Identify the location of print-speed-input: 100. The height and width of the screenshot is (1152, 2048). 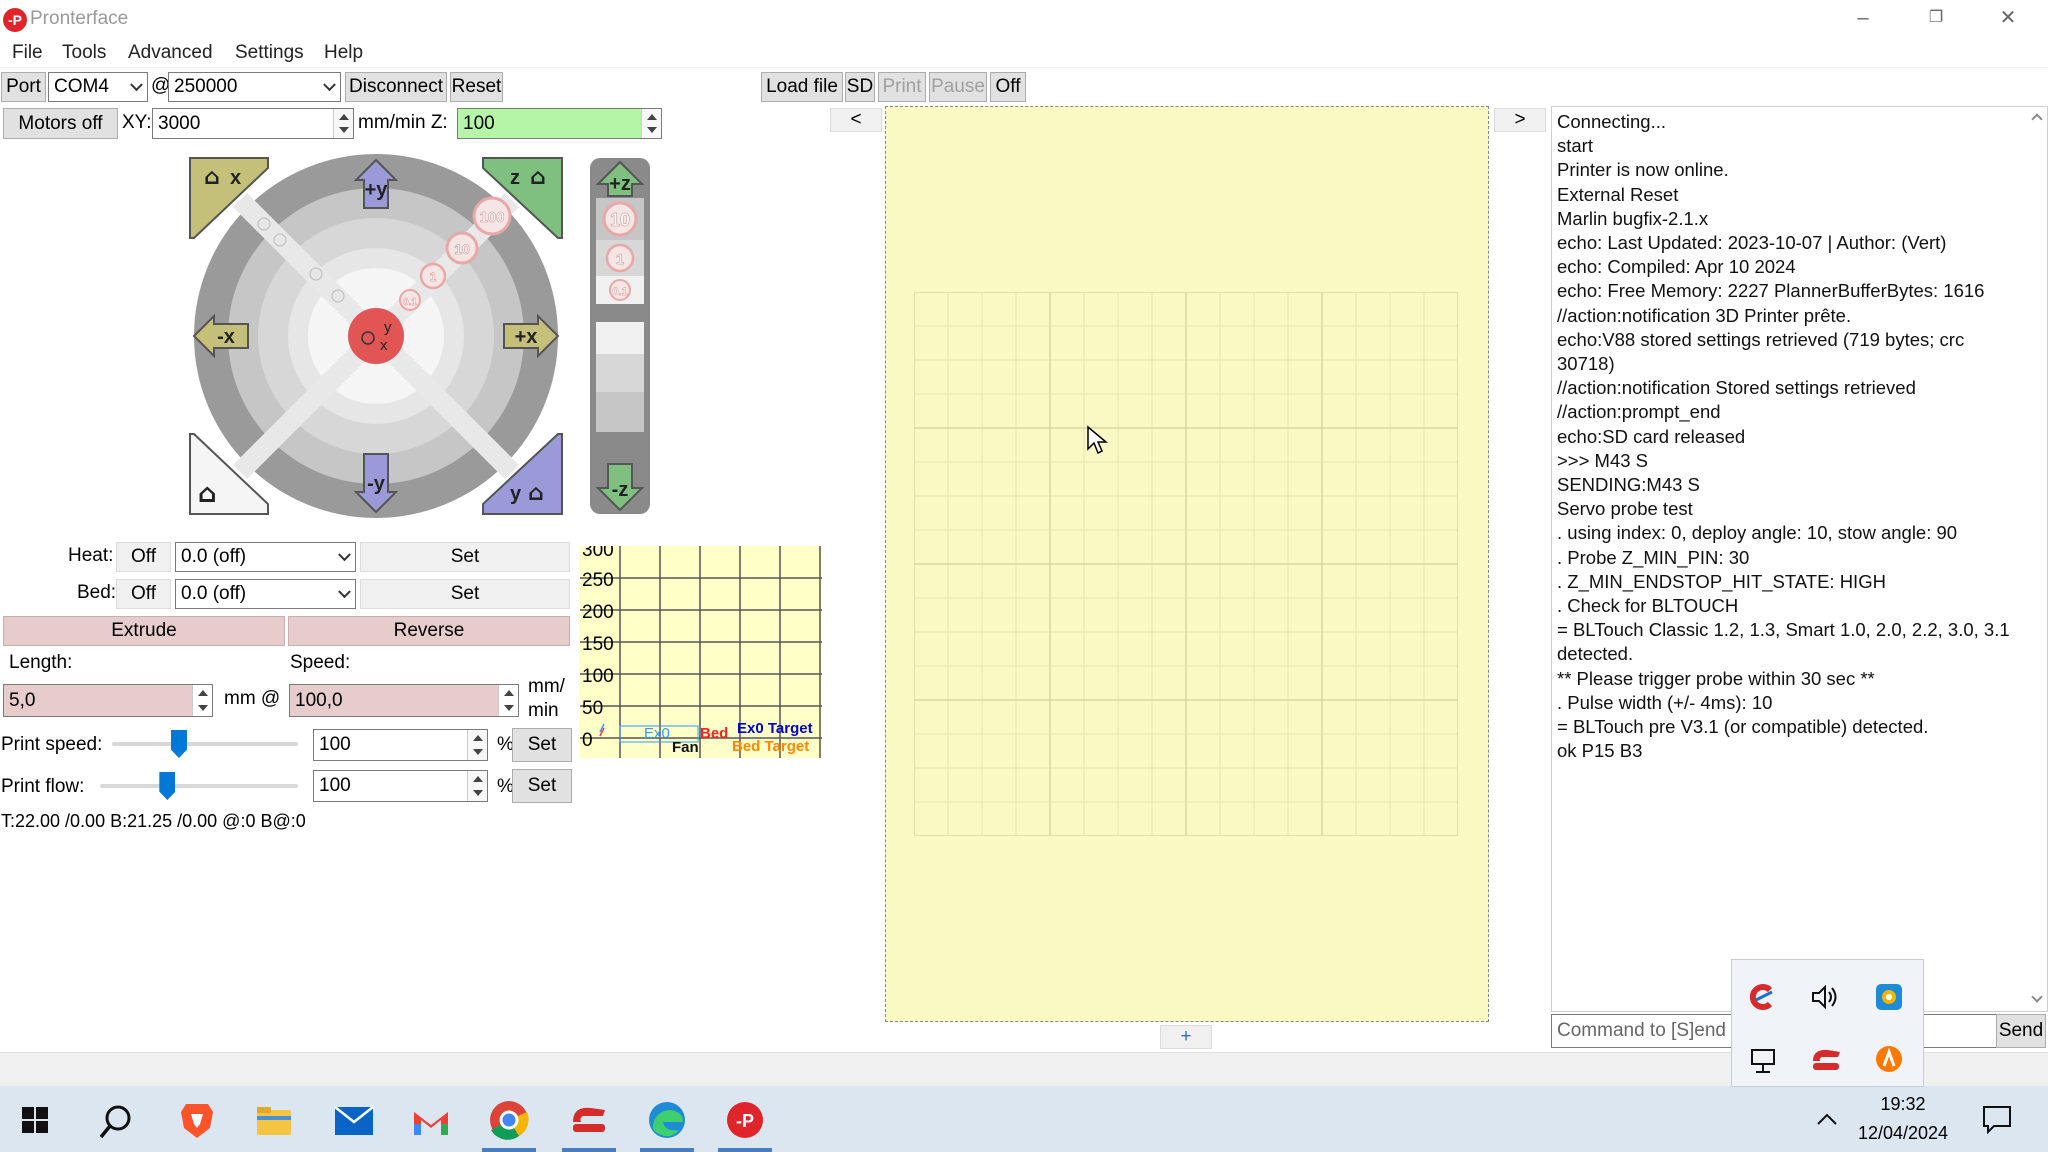
(400, 745).